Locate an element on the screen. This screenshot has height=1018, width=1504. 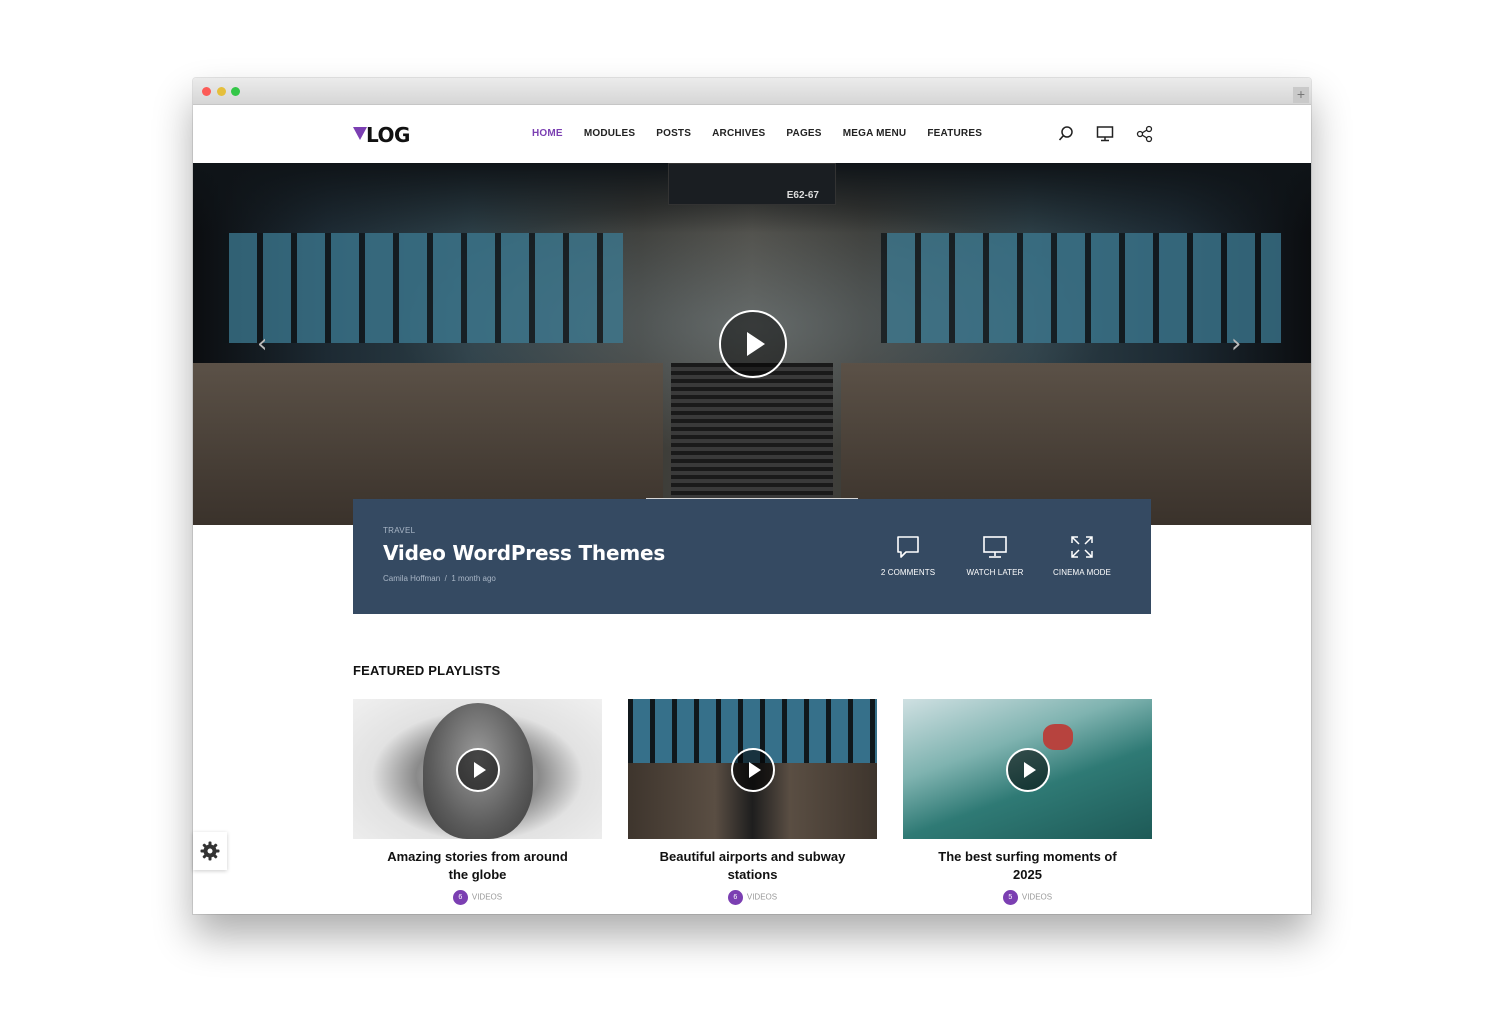
search-icon is located at coordinates (1066, 134).